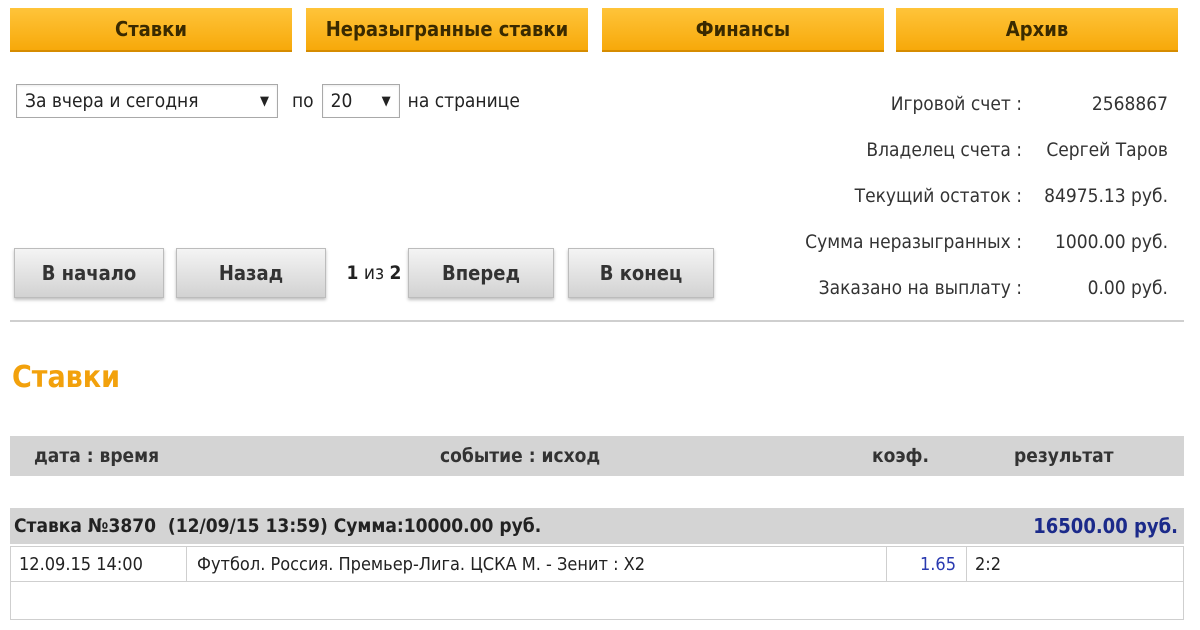 Image resolution: width=1200 pixels, height=630 pixels. Describe the element at coordinates (112, 101) in the screenshot. I see `period-select-value: За вчера и сегодня` at that location.